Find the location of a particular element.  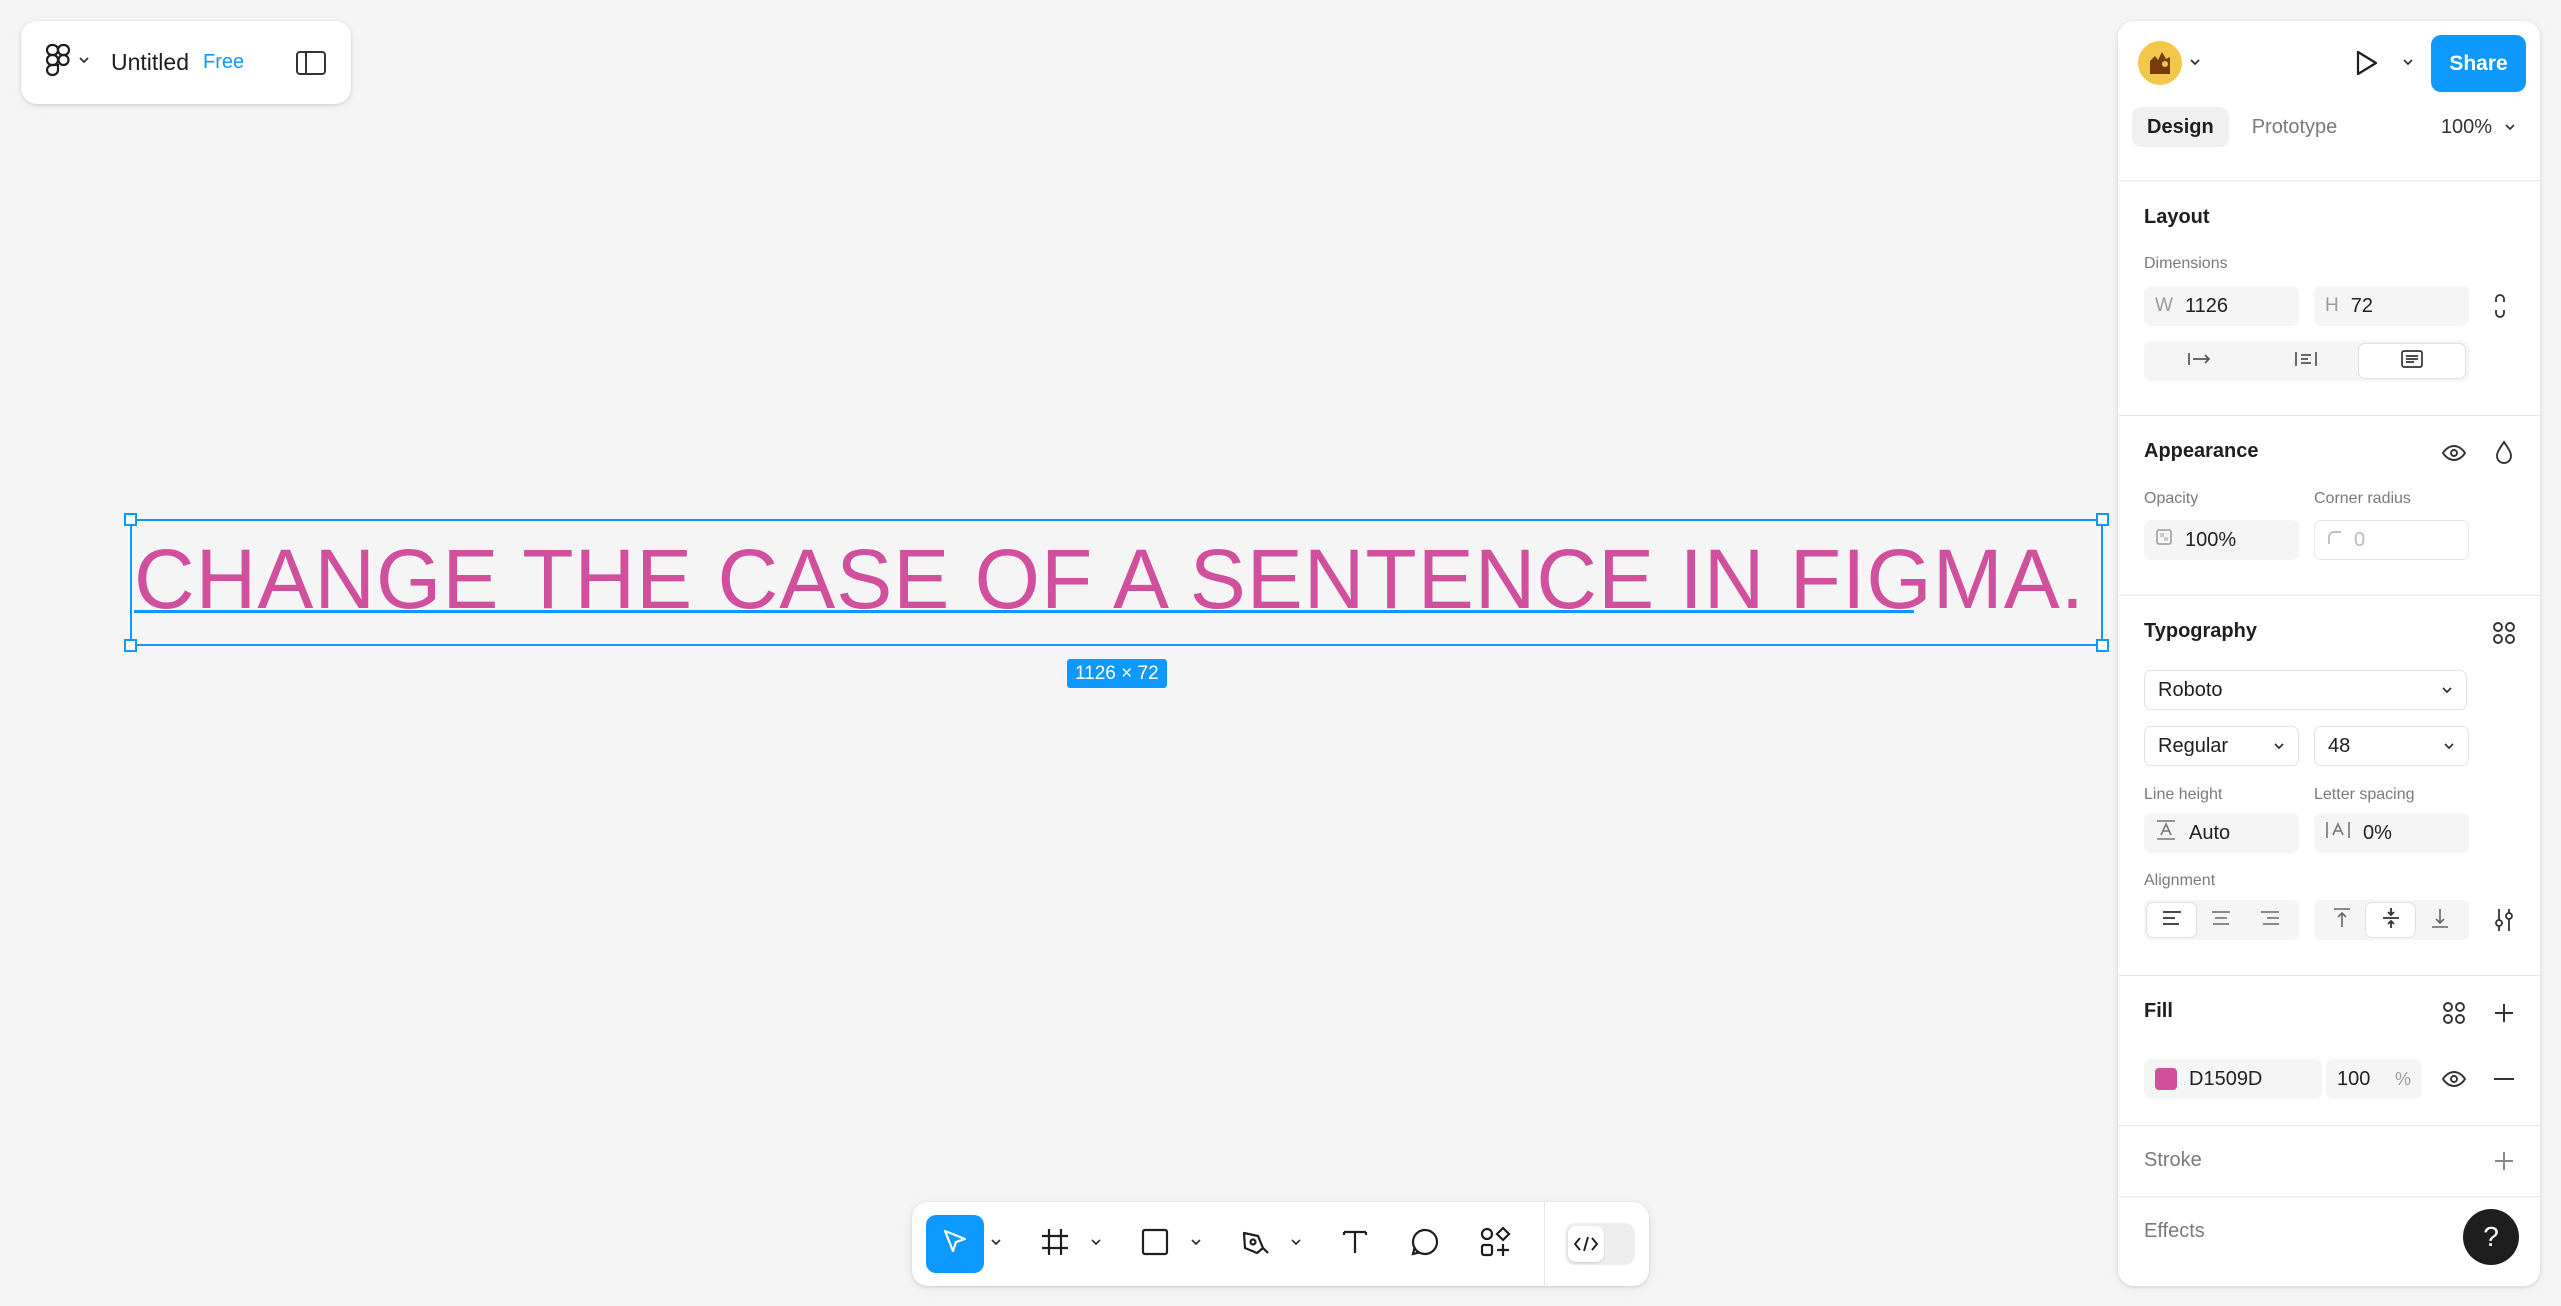

font-weight-value: Regular is located at coordinates (2193, 745).